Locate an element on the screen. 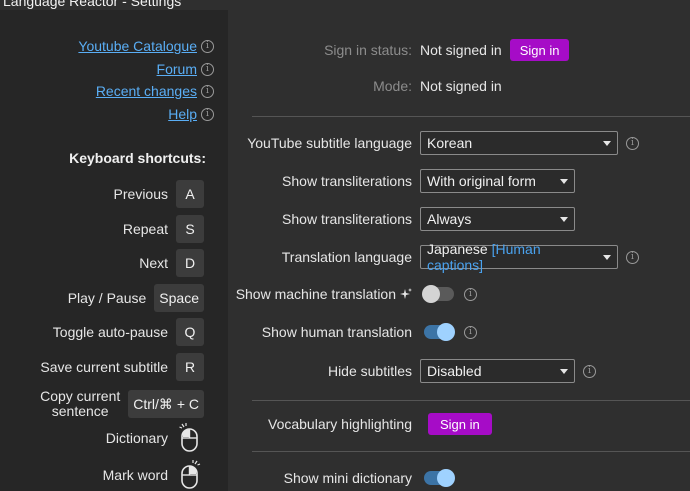  human-translation-label: Show human translation is located at coordinates (336, 332).